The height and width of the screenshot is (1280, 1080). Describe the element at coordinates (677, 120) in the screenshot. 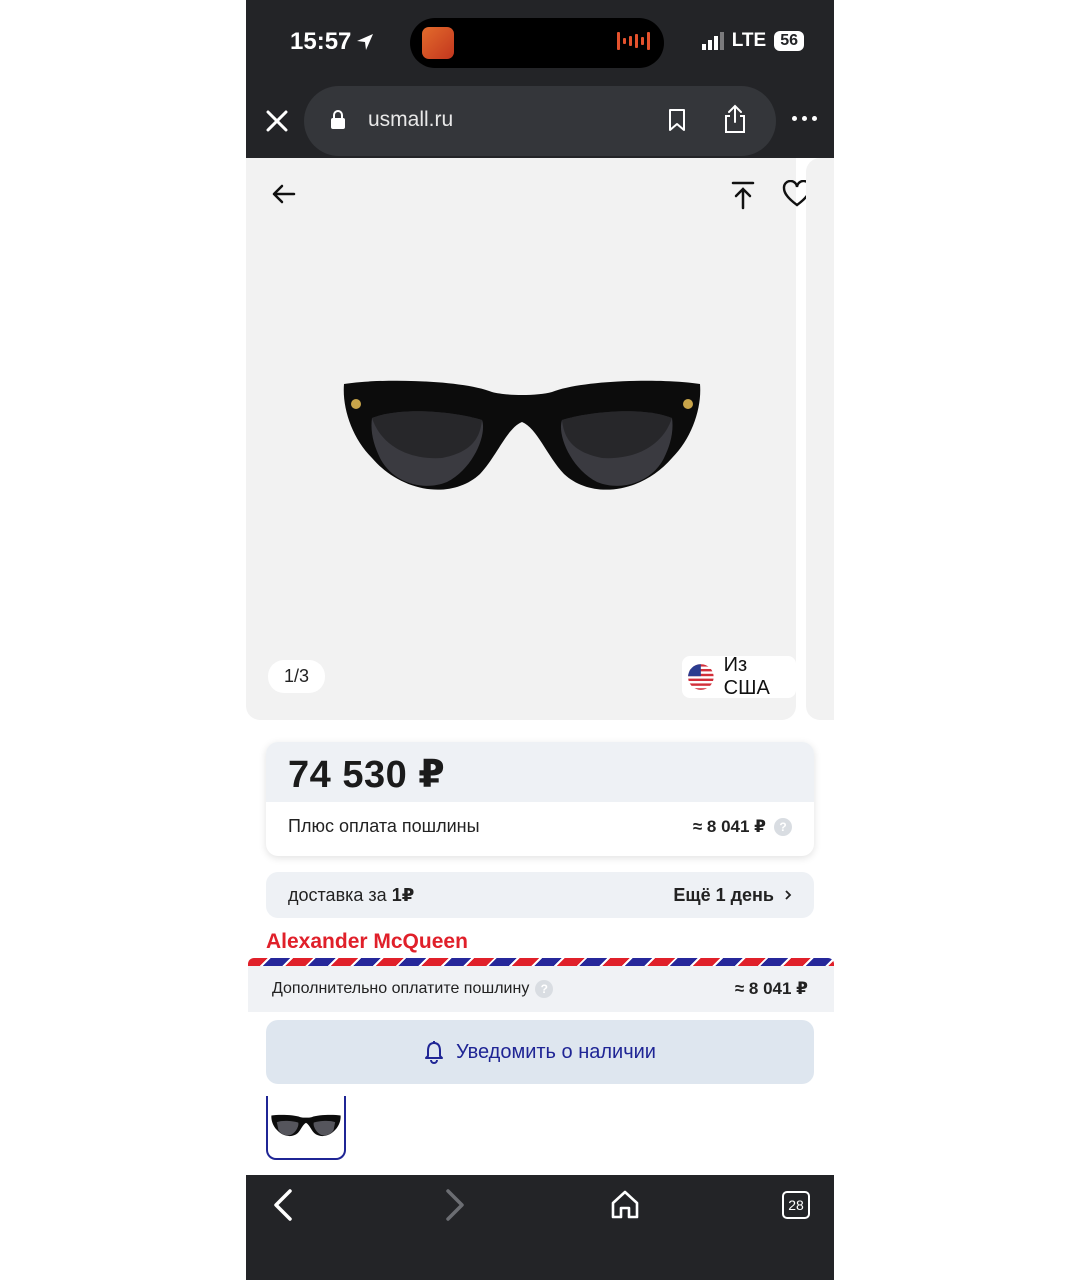

I see `bookmark-icon` at that location.